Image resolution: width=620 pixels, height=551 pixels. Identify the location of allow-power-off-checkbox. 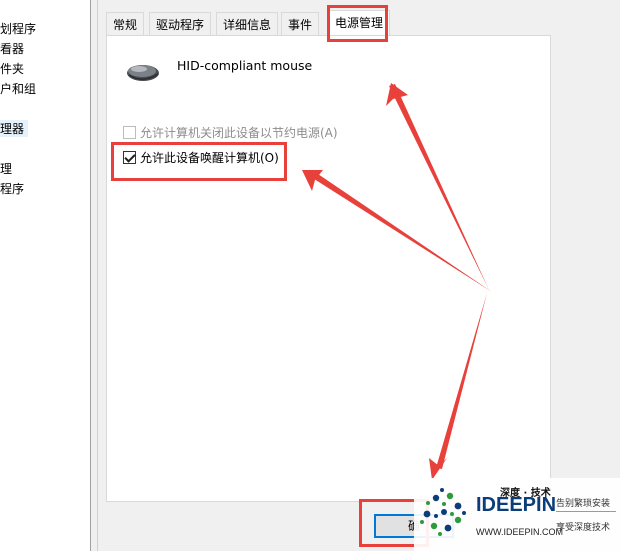
(129, 132).